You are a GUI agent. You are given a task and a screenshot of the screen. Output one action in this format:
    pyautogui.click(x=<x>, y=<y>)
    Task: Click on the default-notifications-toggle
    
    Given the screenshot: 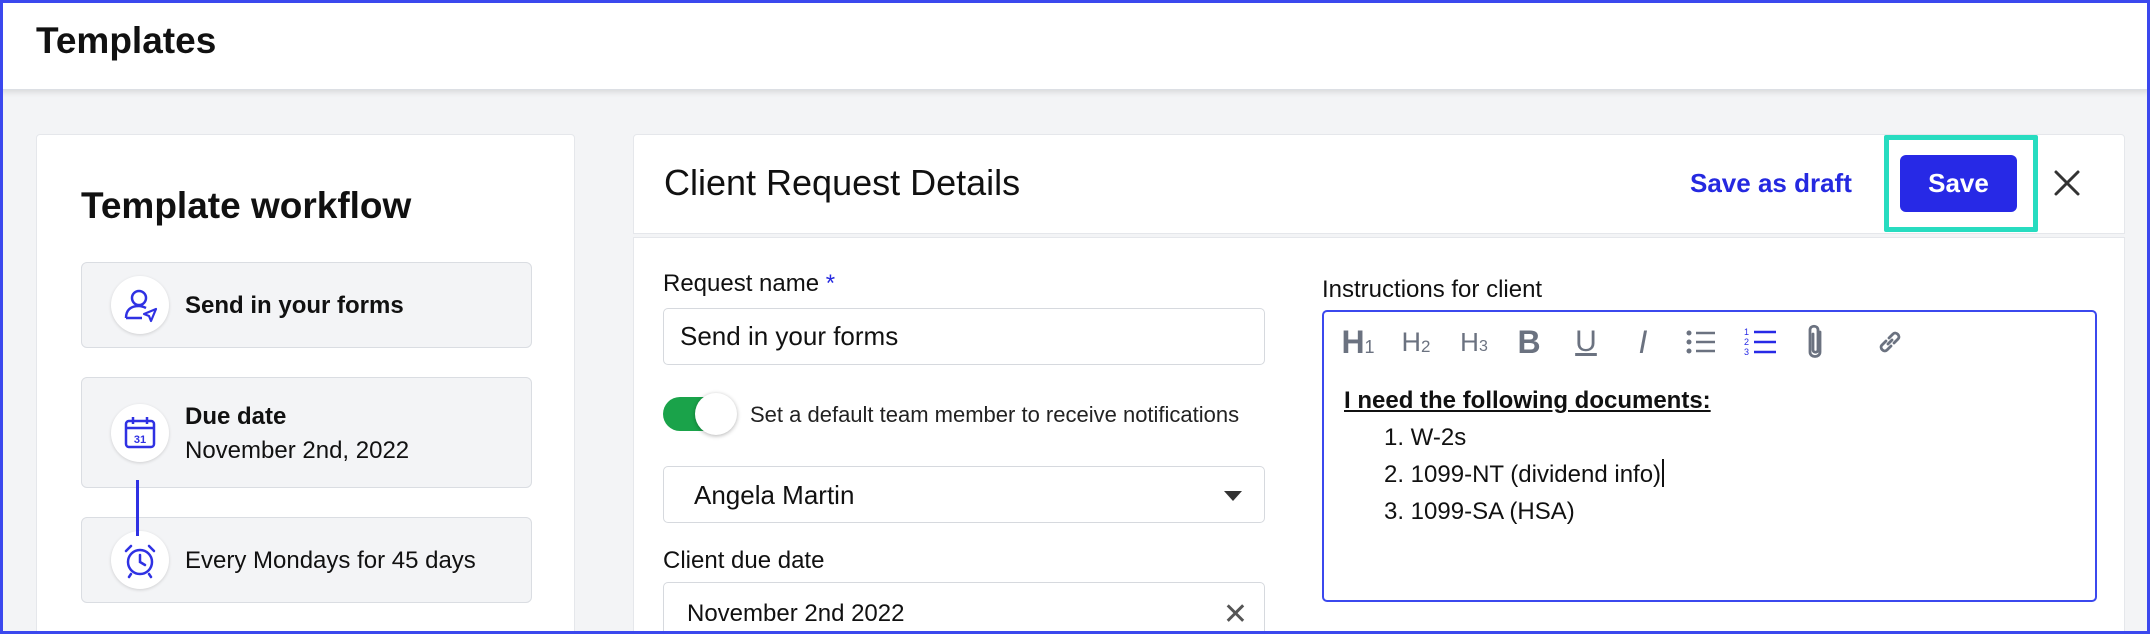 What is the action you would take?
    pyautogui.click(x=700, y=414)
    